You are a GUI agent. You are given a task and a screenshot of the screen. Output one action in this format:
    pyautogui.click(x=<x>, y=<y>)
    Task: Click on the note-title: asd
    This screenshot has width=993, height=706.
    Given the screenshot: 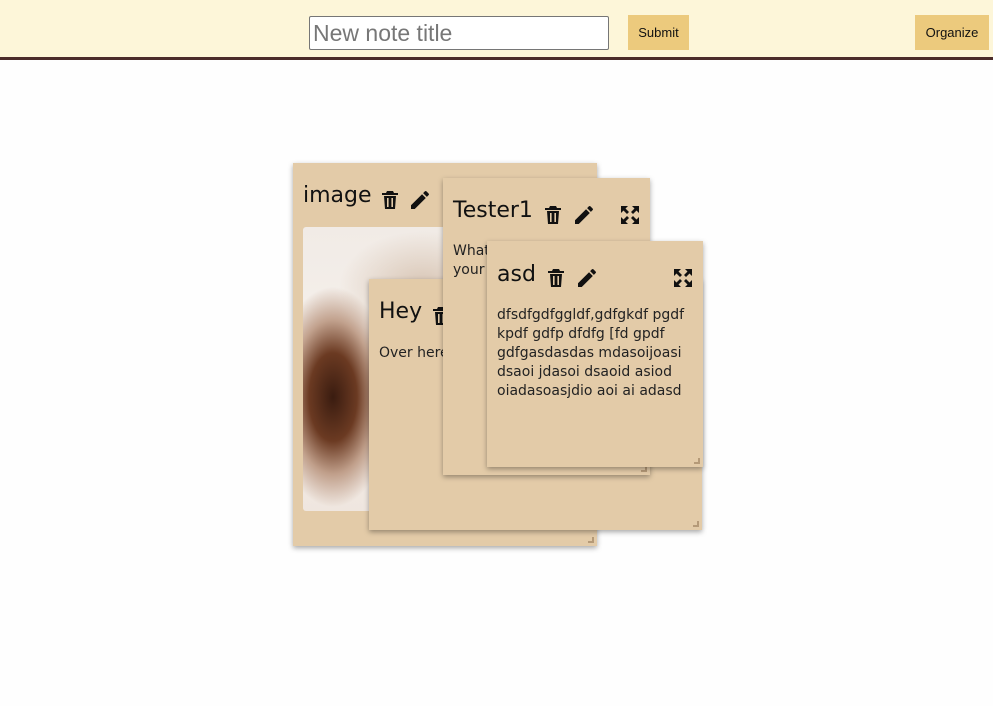 What is the action you would take?
    pyautogui.click(x=516, y=274)
    